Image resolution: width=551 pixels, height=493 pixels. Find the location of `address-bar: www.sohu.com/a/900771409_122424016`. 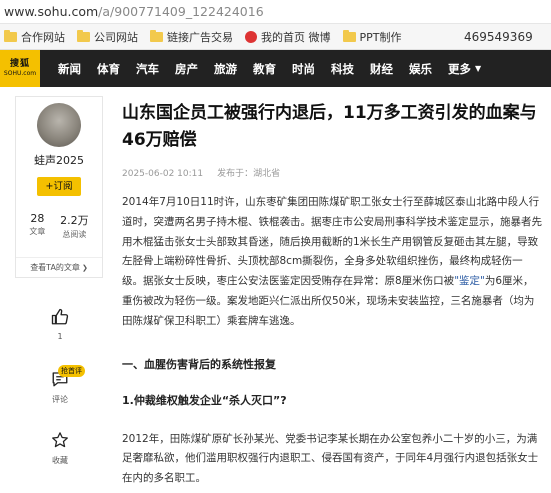

address-bar: www.sohu.com/a/900771409_122424016 is located at coordinates (275, 12).